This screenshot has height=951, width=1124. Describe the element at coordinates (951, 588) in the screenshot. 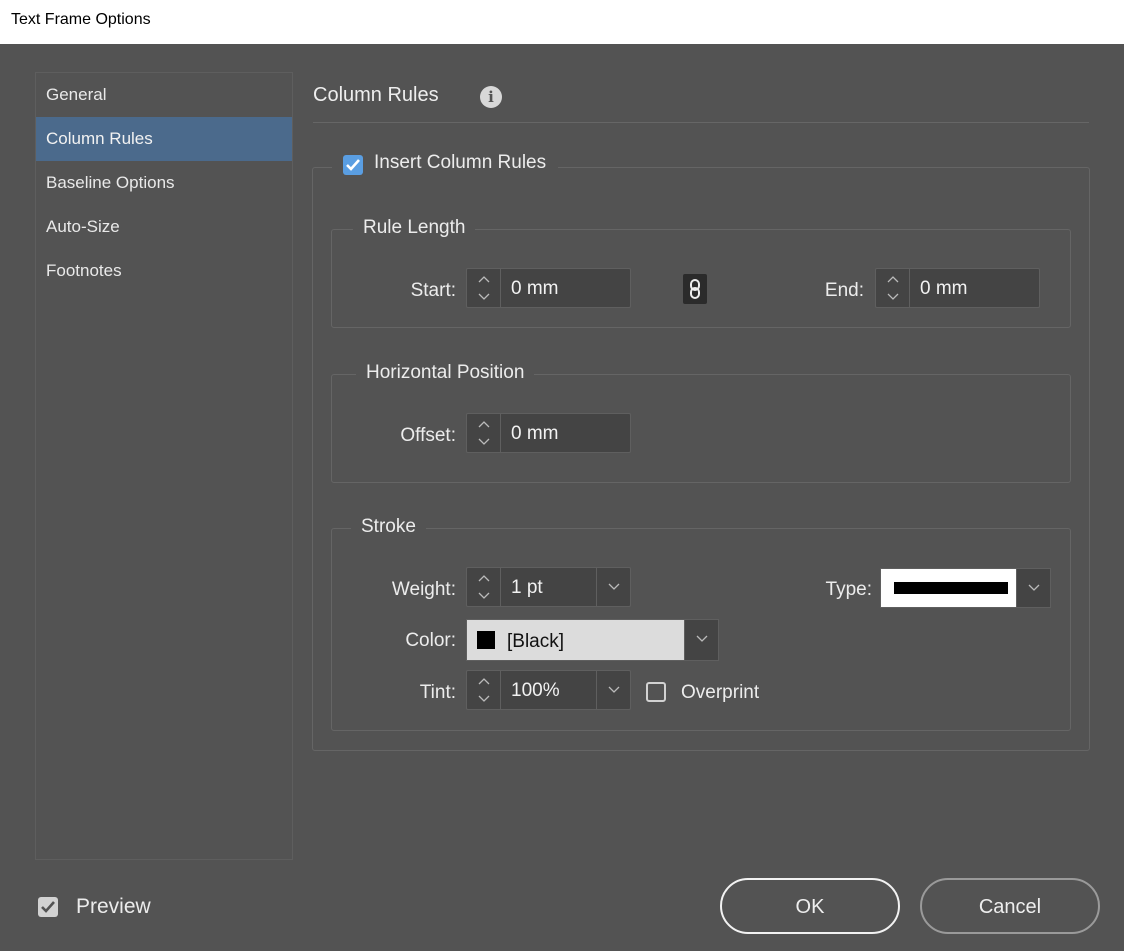

I see `solid-line-preview` at that location.